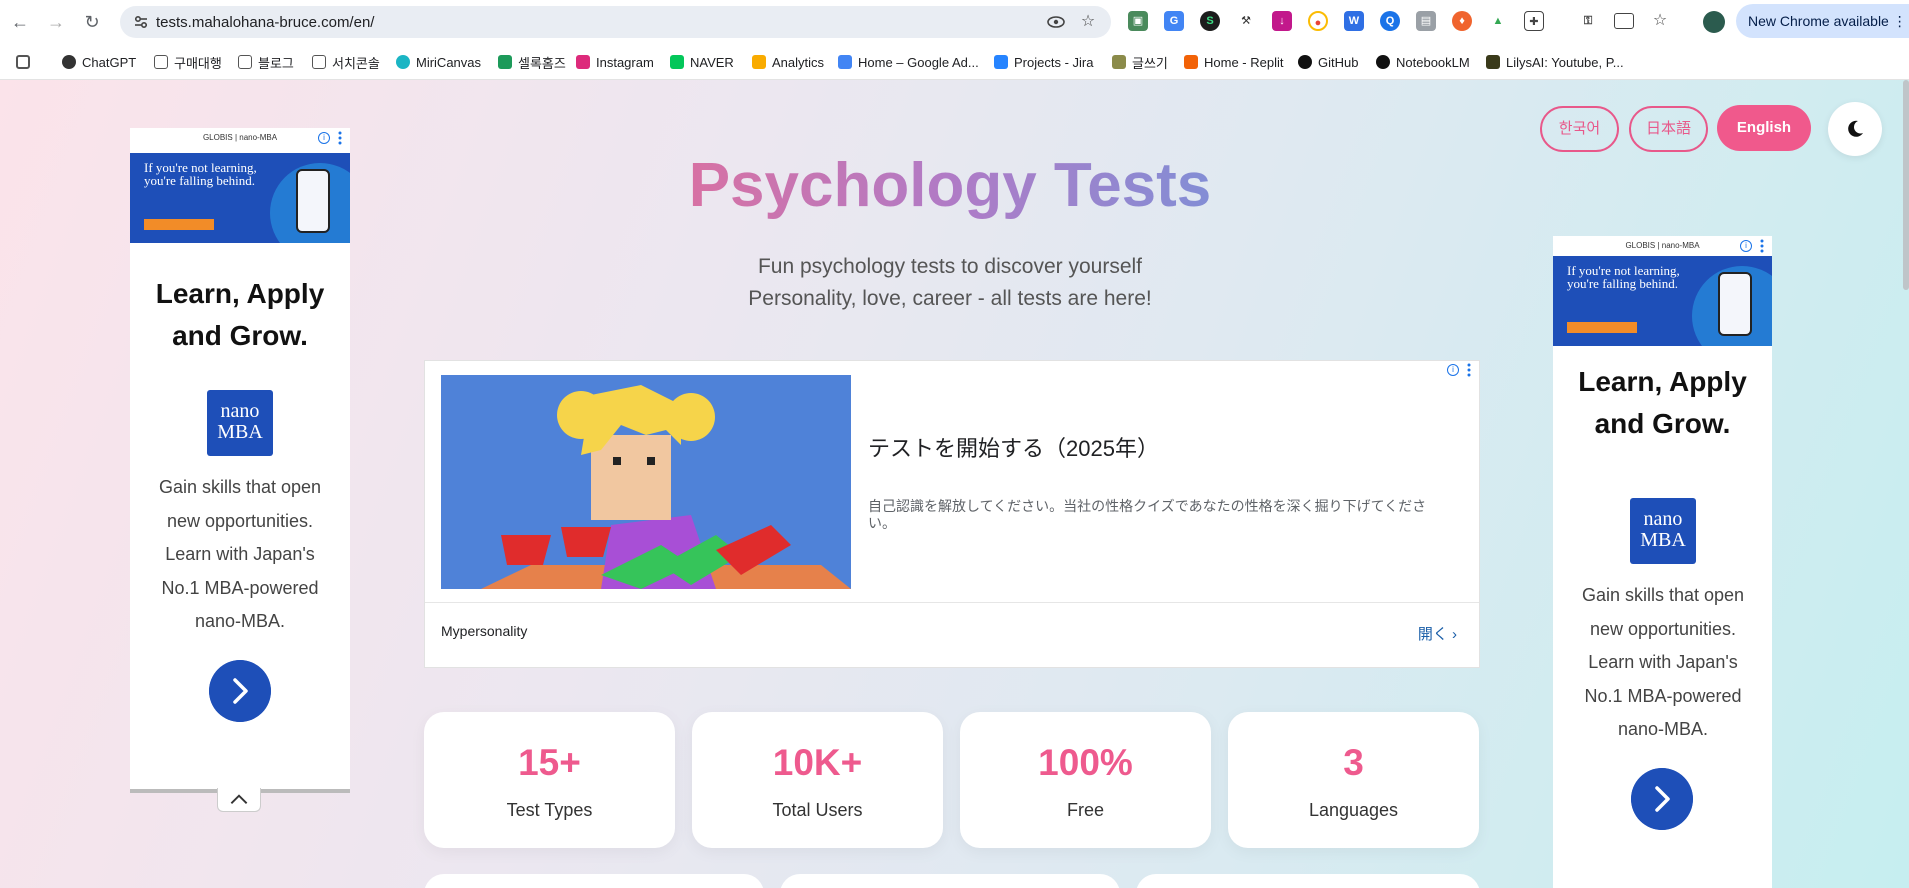  I want to click on bookmark-item: 블로그, so click(266, 62).